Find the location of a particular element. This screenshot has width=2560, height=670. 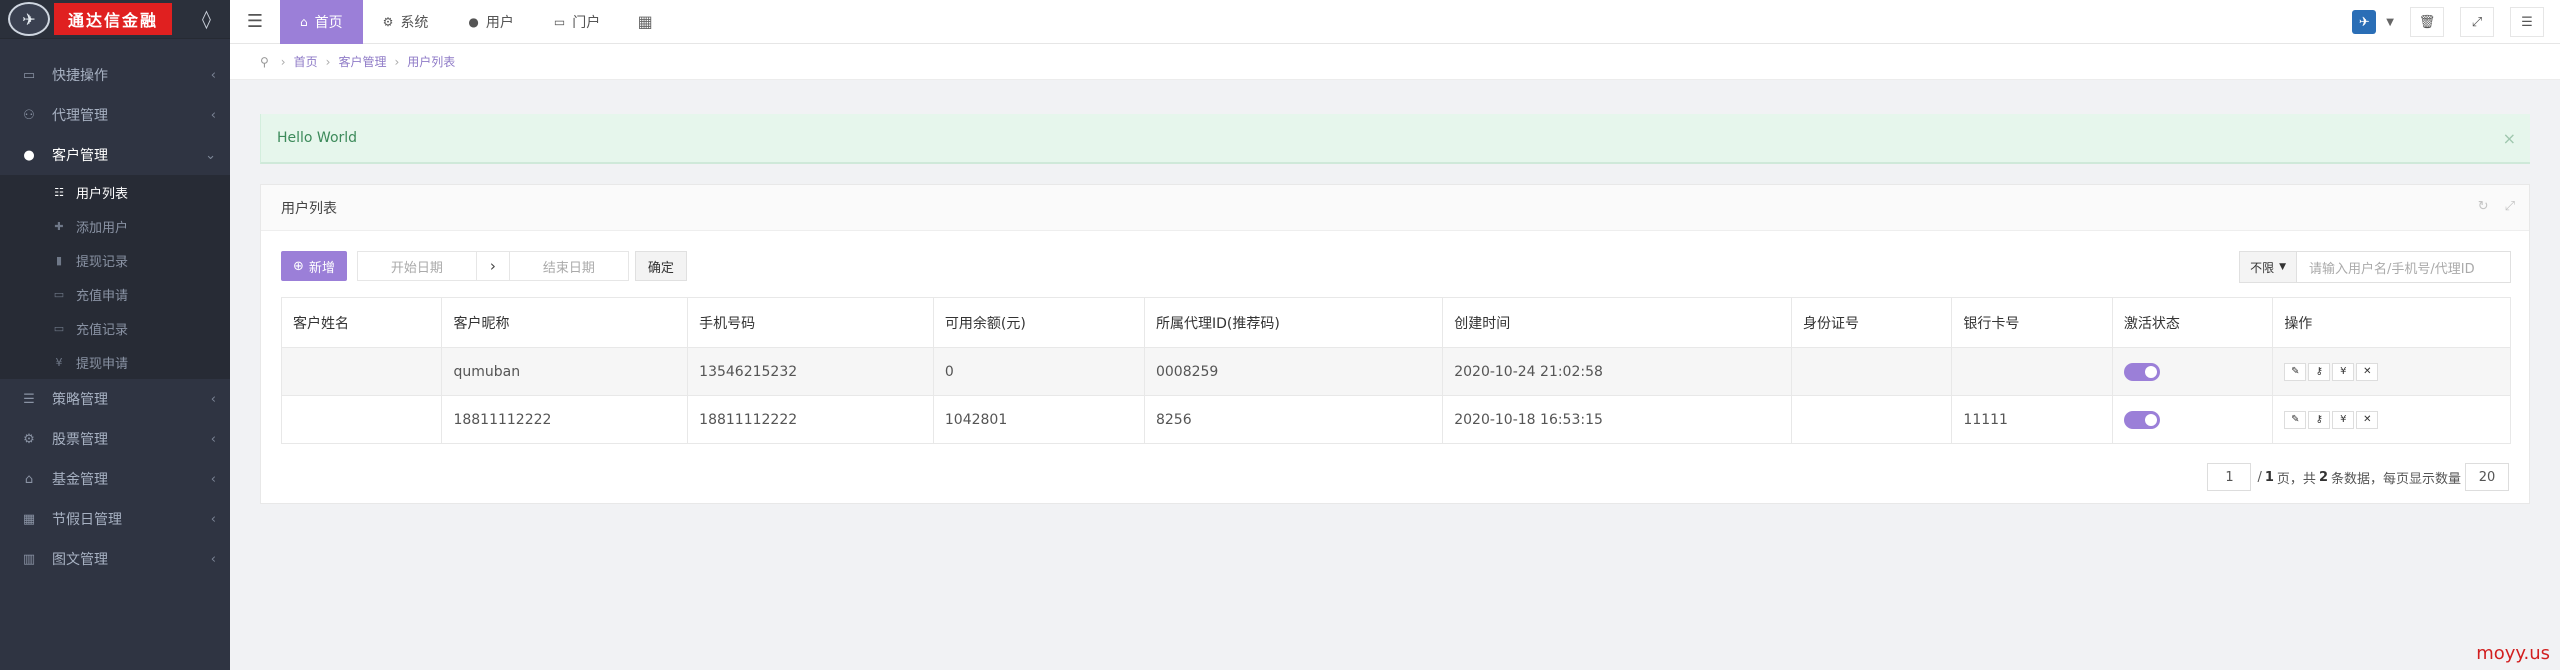

page-size-input: 20 is located at coordinates (2487, 477).